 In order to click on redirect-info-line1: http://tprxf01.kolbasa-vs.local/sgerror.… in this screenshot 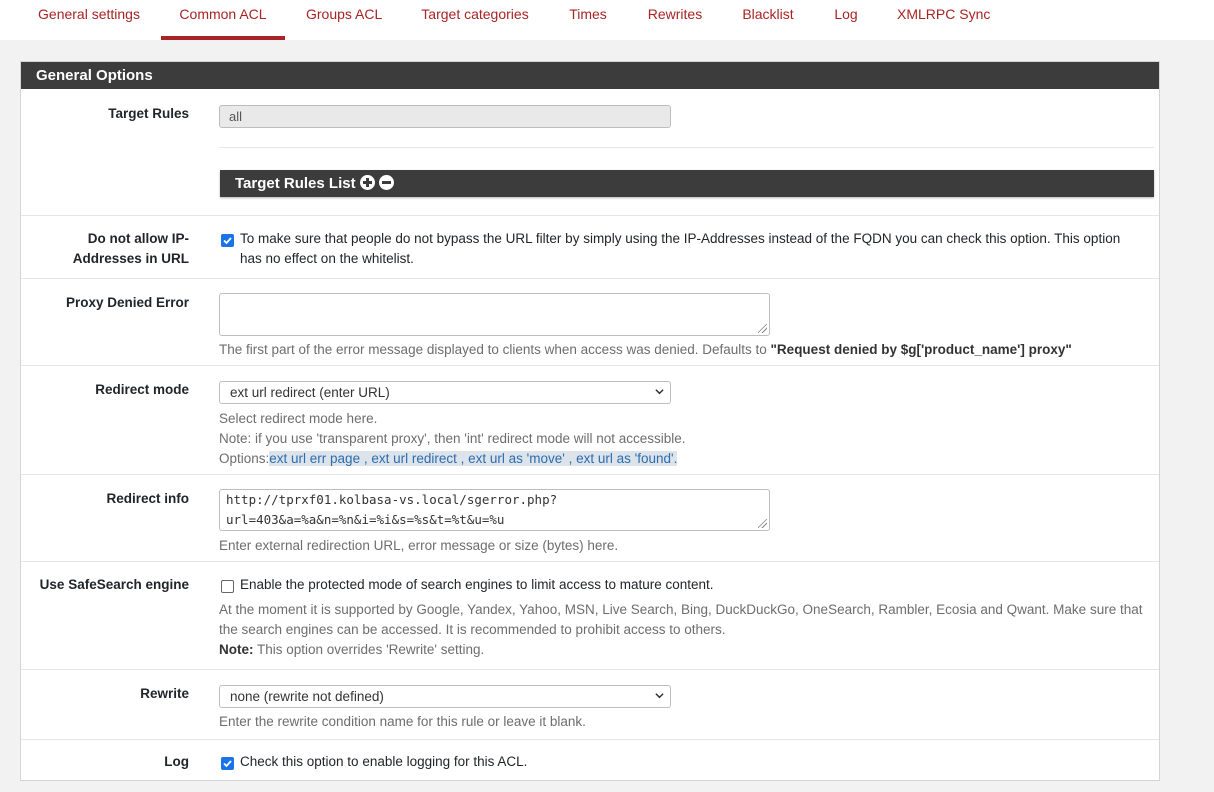, I will do `click(392, 499)`.